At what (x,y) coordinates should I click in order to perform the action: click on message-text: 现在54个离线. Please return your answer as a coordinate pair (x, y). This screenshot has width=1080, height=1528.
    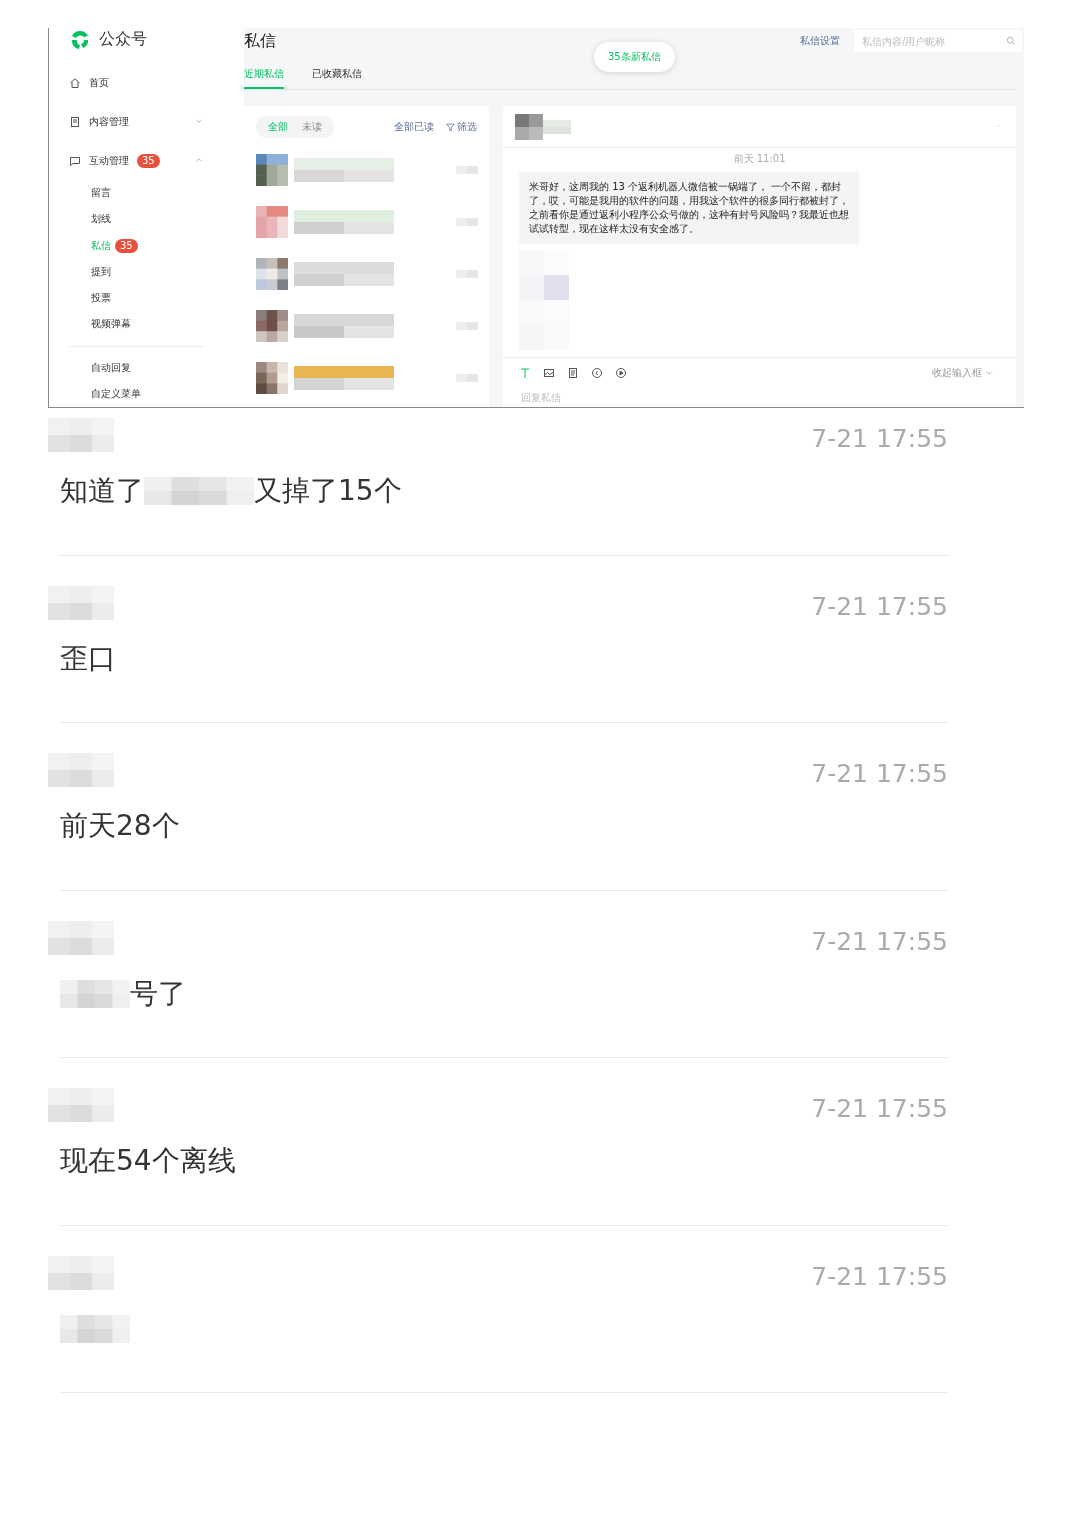
    Looking at the image, I should click on (148, 1161).